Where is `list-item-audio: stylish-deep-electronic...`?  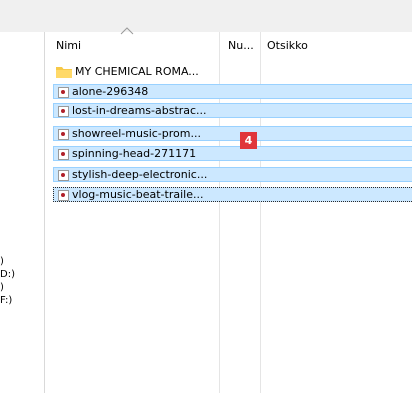
list-item-audio: stylish-deep-electronic... is located at coordinates (232, 174).